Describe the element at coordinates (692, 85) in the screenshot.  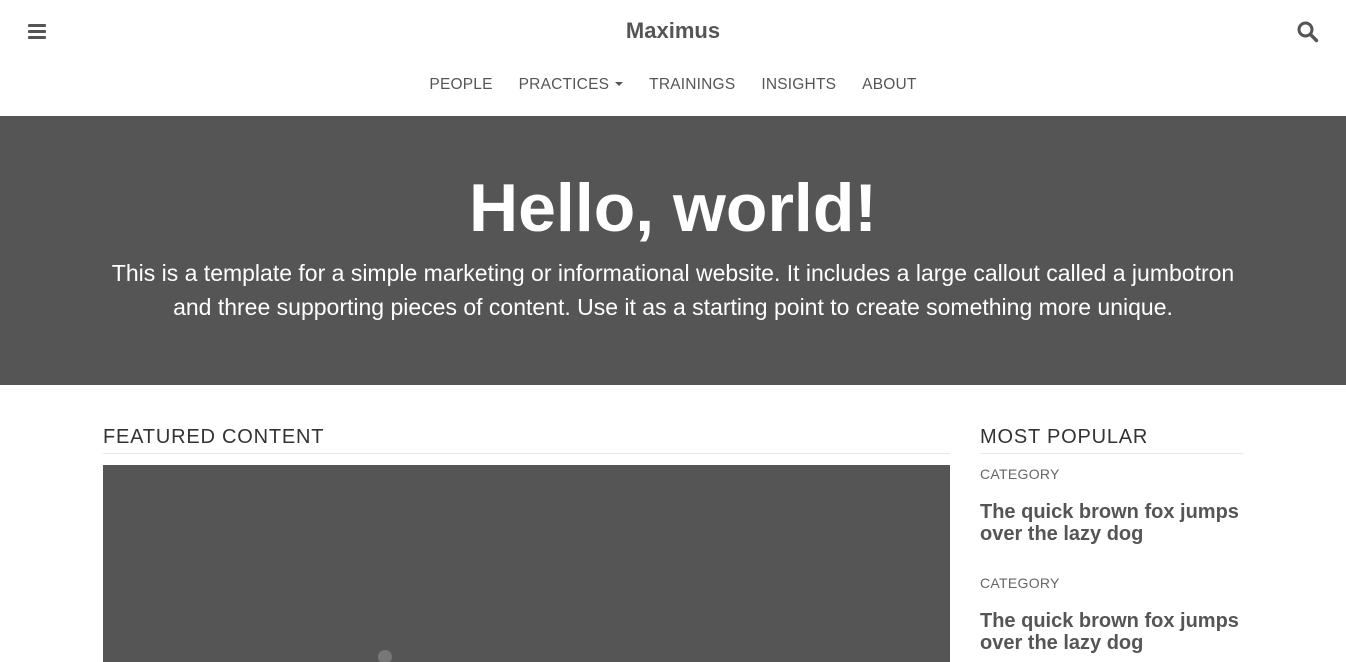
I see `nav-item-trainings: TRAININGS` at that location.